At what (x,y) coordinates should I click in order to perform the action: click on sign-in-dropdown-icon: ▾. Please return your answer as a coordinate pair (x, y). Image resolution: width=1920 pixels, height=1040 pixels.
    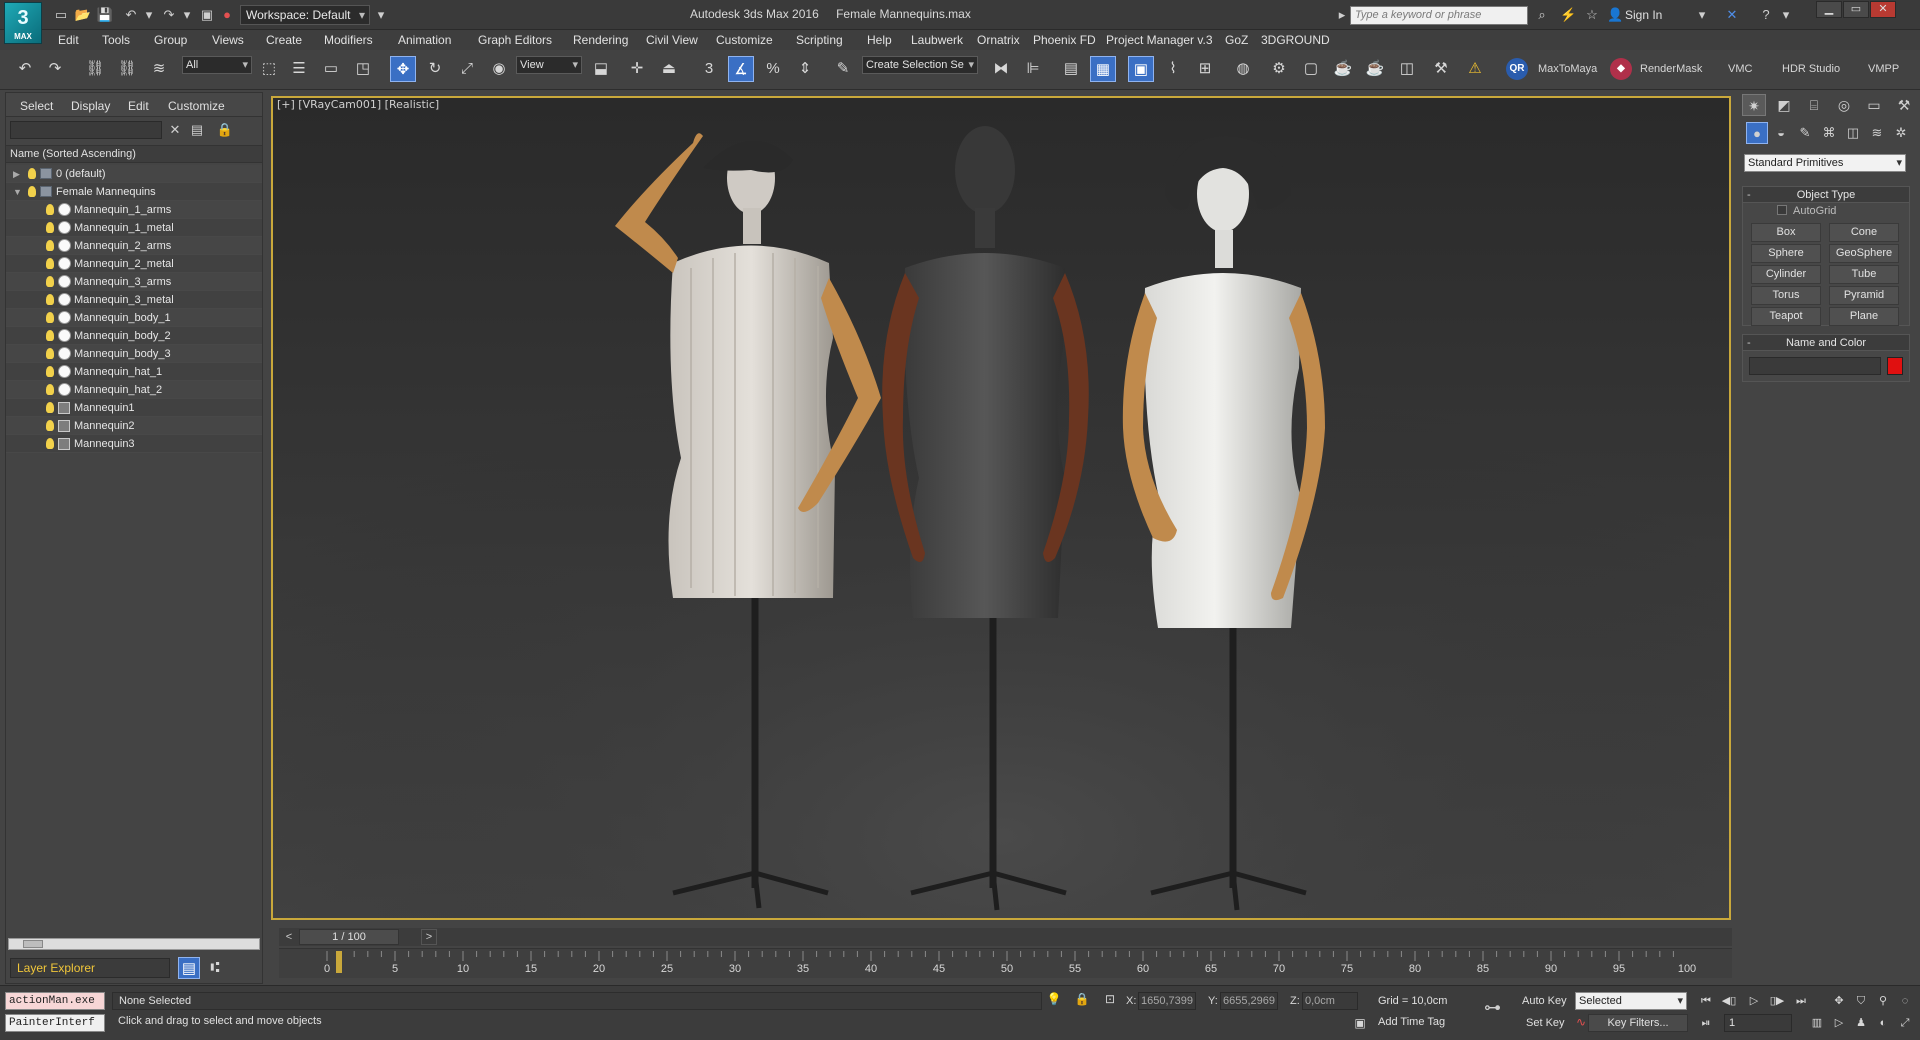
    Looking at the image, I should click on (1702, 15).